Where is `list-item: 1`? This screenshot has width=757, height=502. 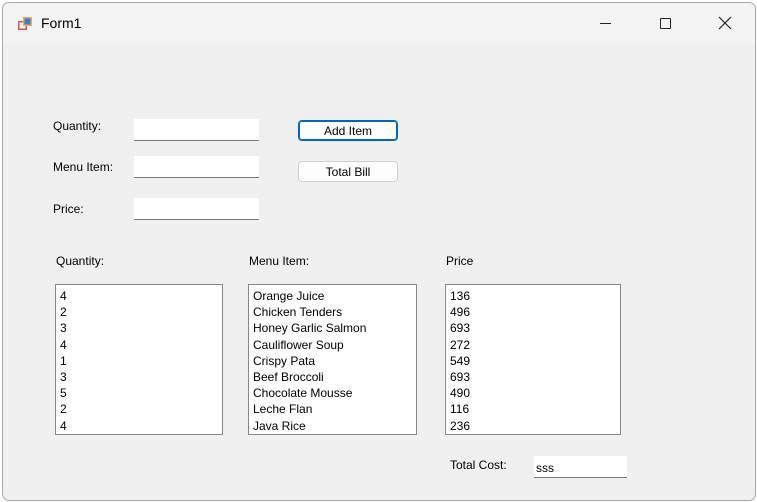
list-item: 1 is located at coordinates (139, 361).